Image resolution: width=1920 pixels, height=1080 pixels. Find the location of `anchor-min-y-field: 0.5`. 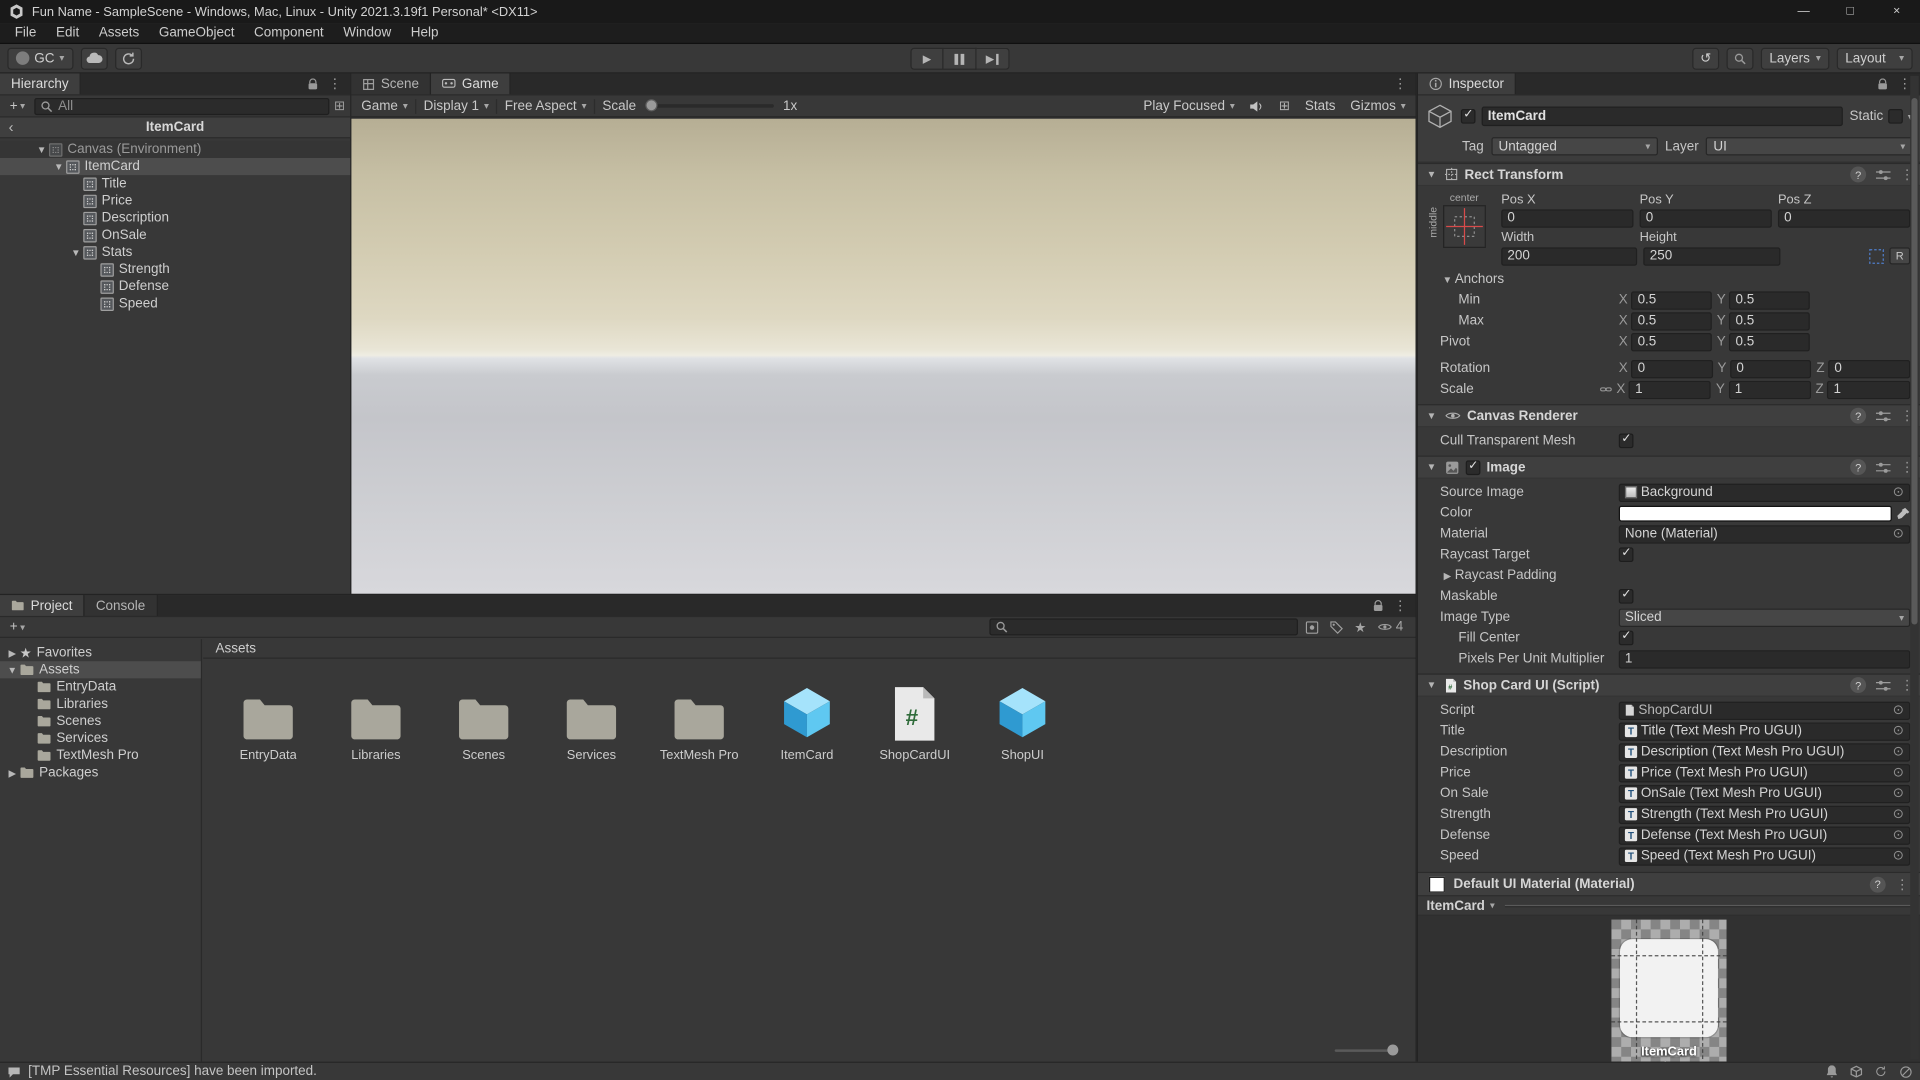

anchor-min-y-field: 0.5 is located at coordinates (1769, 300).